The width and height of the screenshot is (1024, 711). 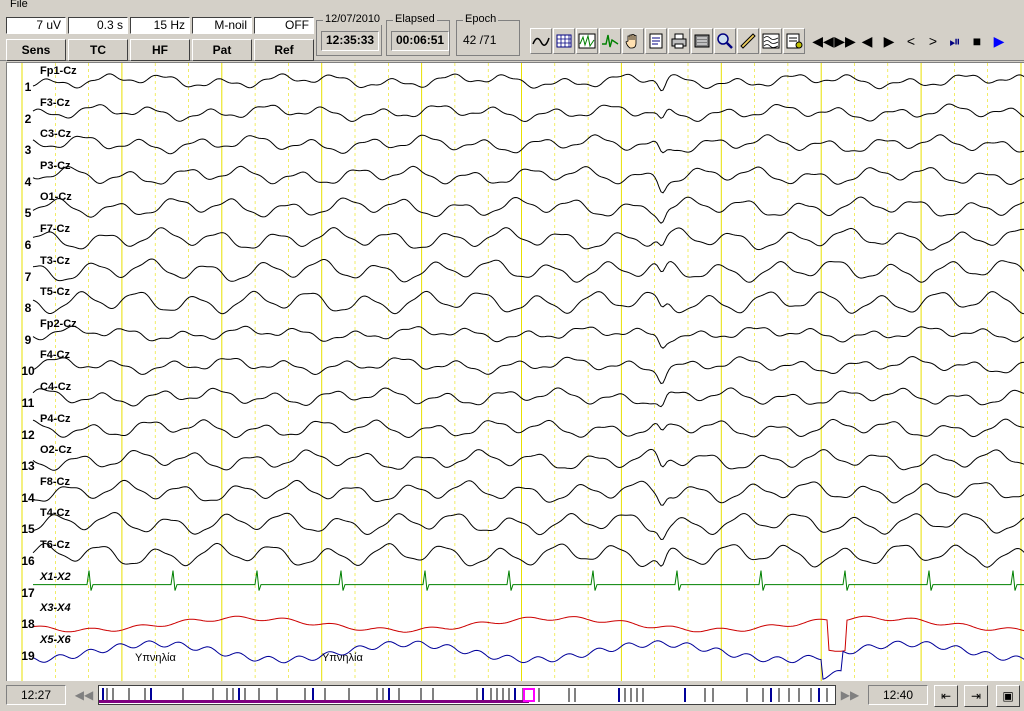 I want to click on export-icon: ▣, so click(x=1008, y=696).